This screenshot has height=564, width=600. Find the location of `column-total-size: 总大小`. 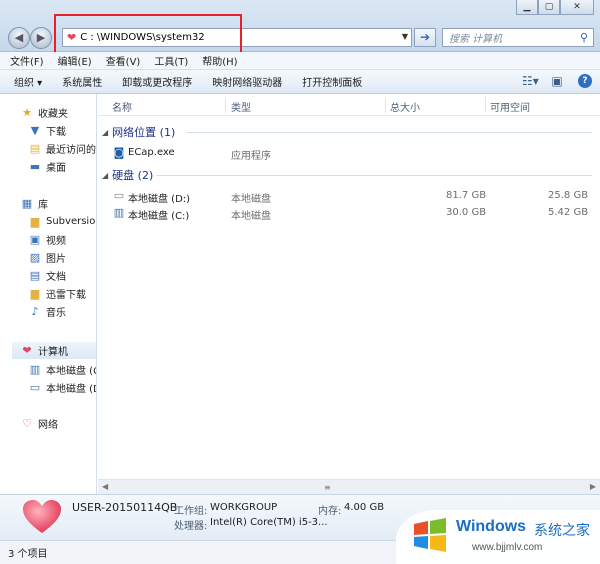

column-total-size: 总大小 is located at coordinates (405, 106).